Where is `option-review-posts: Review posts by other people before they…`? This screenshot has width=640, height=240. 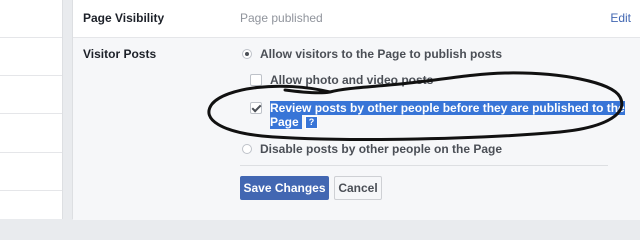
option-review-posts: Review posts by other people before they… is located at coordinates (437, 115).